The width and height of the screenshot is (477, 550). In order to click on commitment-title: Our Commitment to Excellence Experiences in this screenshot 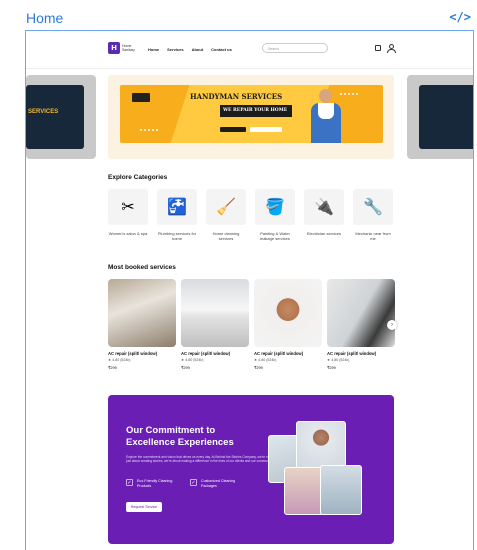, I will do `click(180, 436)`.